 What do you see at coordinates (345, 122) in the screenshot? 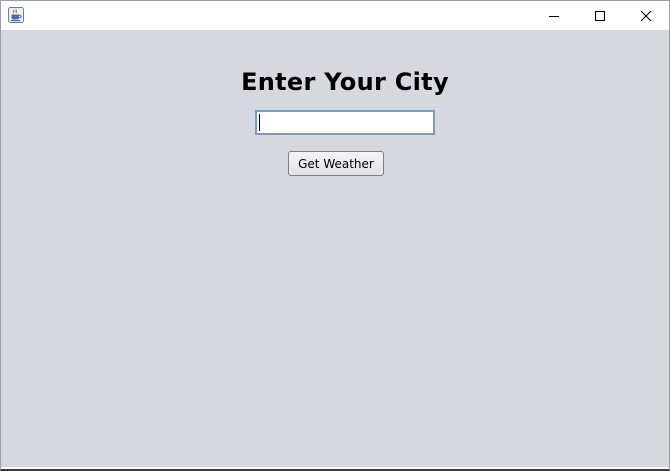
I see `city-input` at bounding box center [345, 122].